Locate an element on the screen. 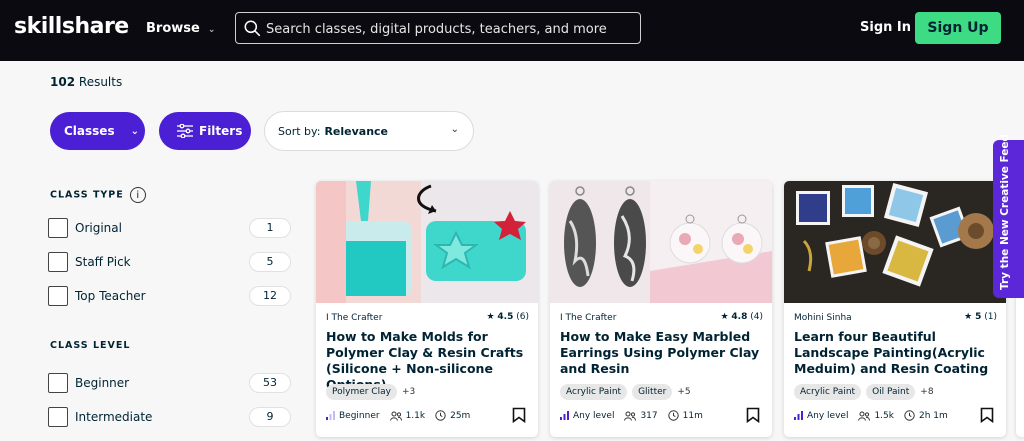 The image size is (1024, 441). more-tags: +3 is located at coordinates (408, 392).